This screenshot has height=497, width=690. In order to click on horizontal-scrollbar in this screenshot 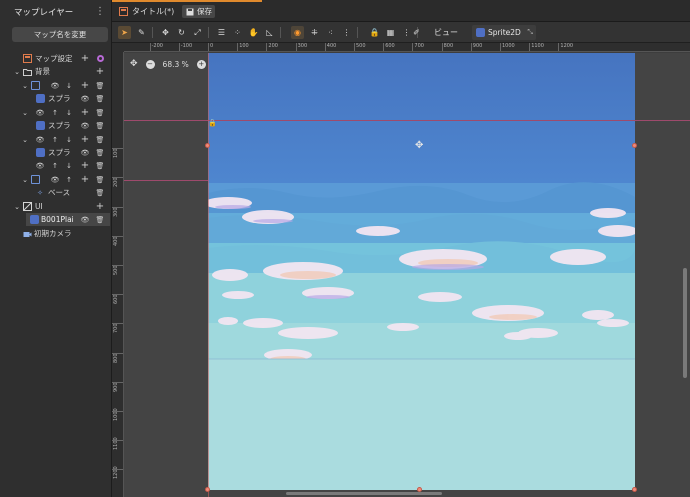, I will do `click(364, 493)`.